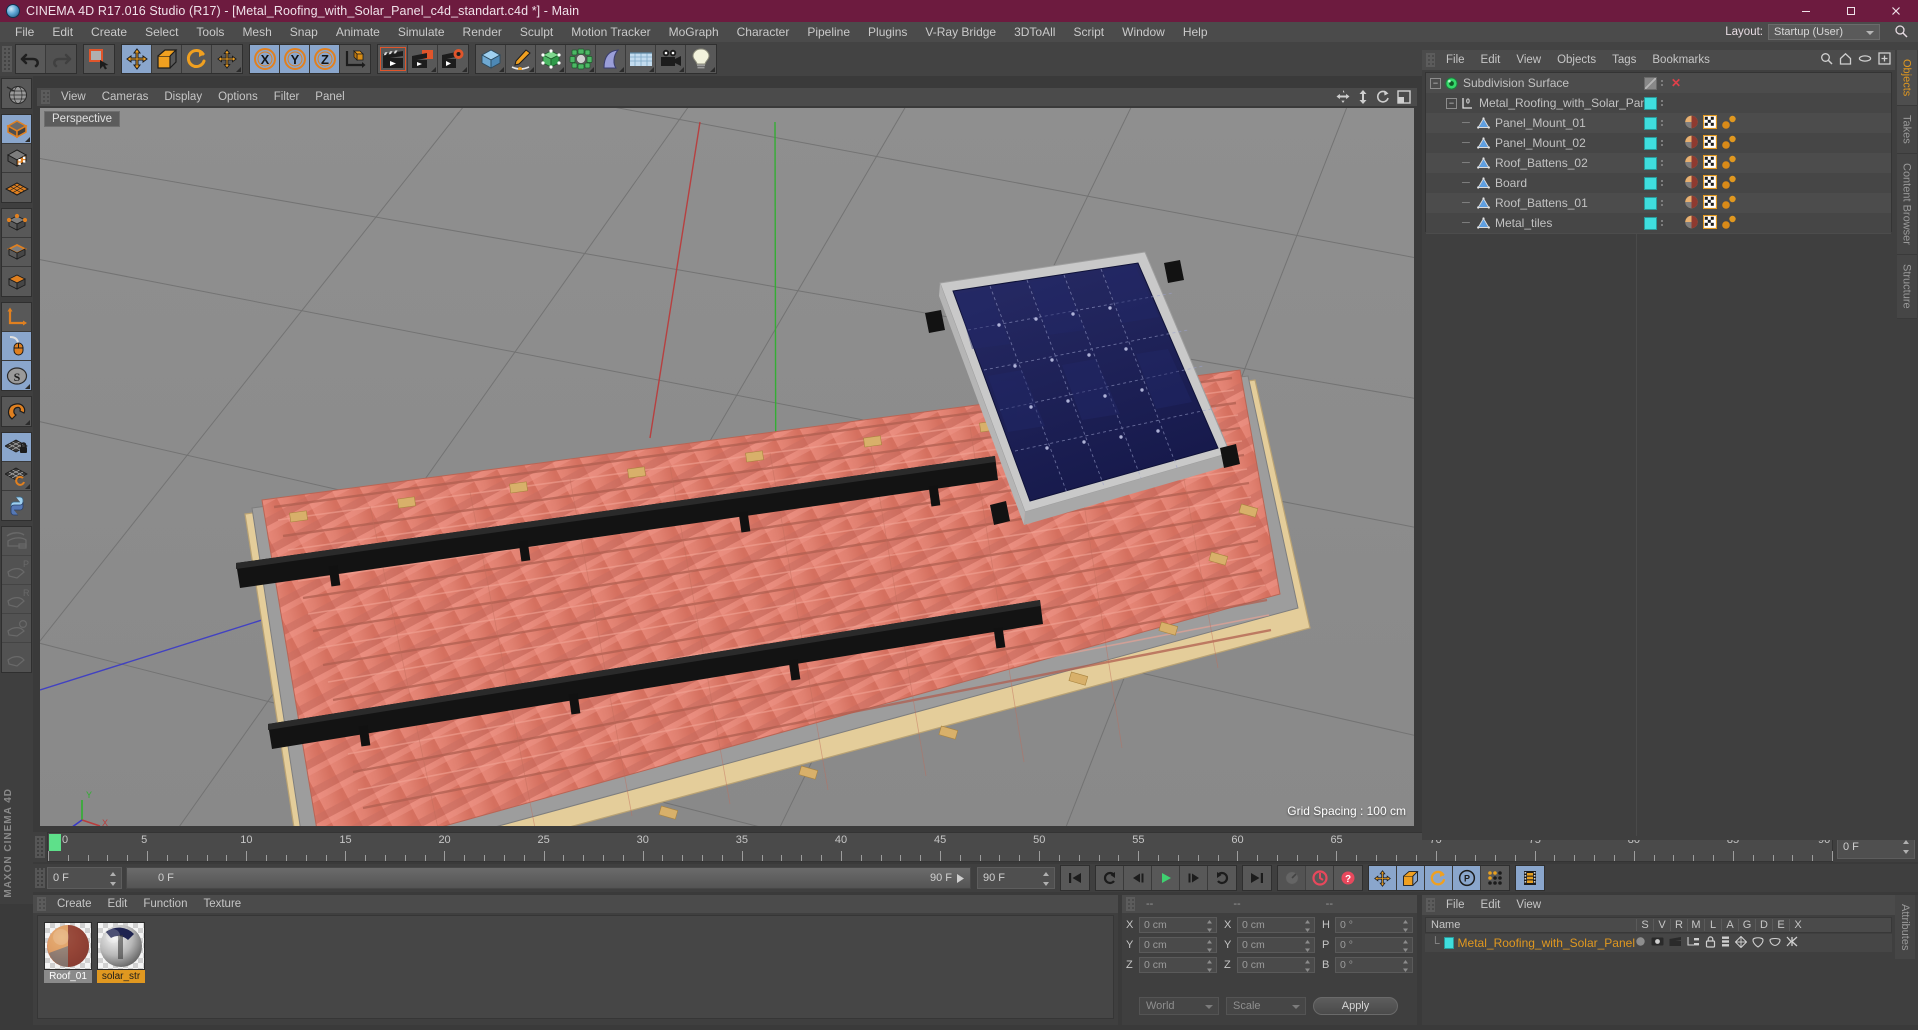 This screenshot has height=1030, width=1918. I want to click on maximize-view-icon, so click(1404, 98).